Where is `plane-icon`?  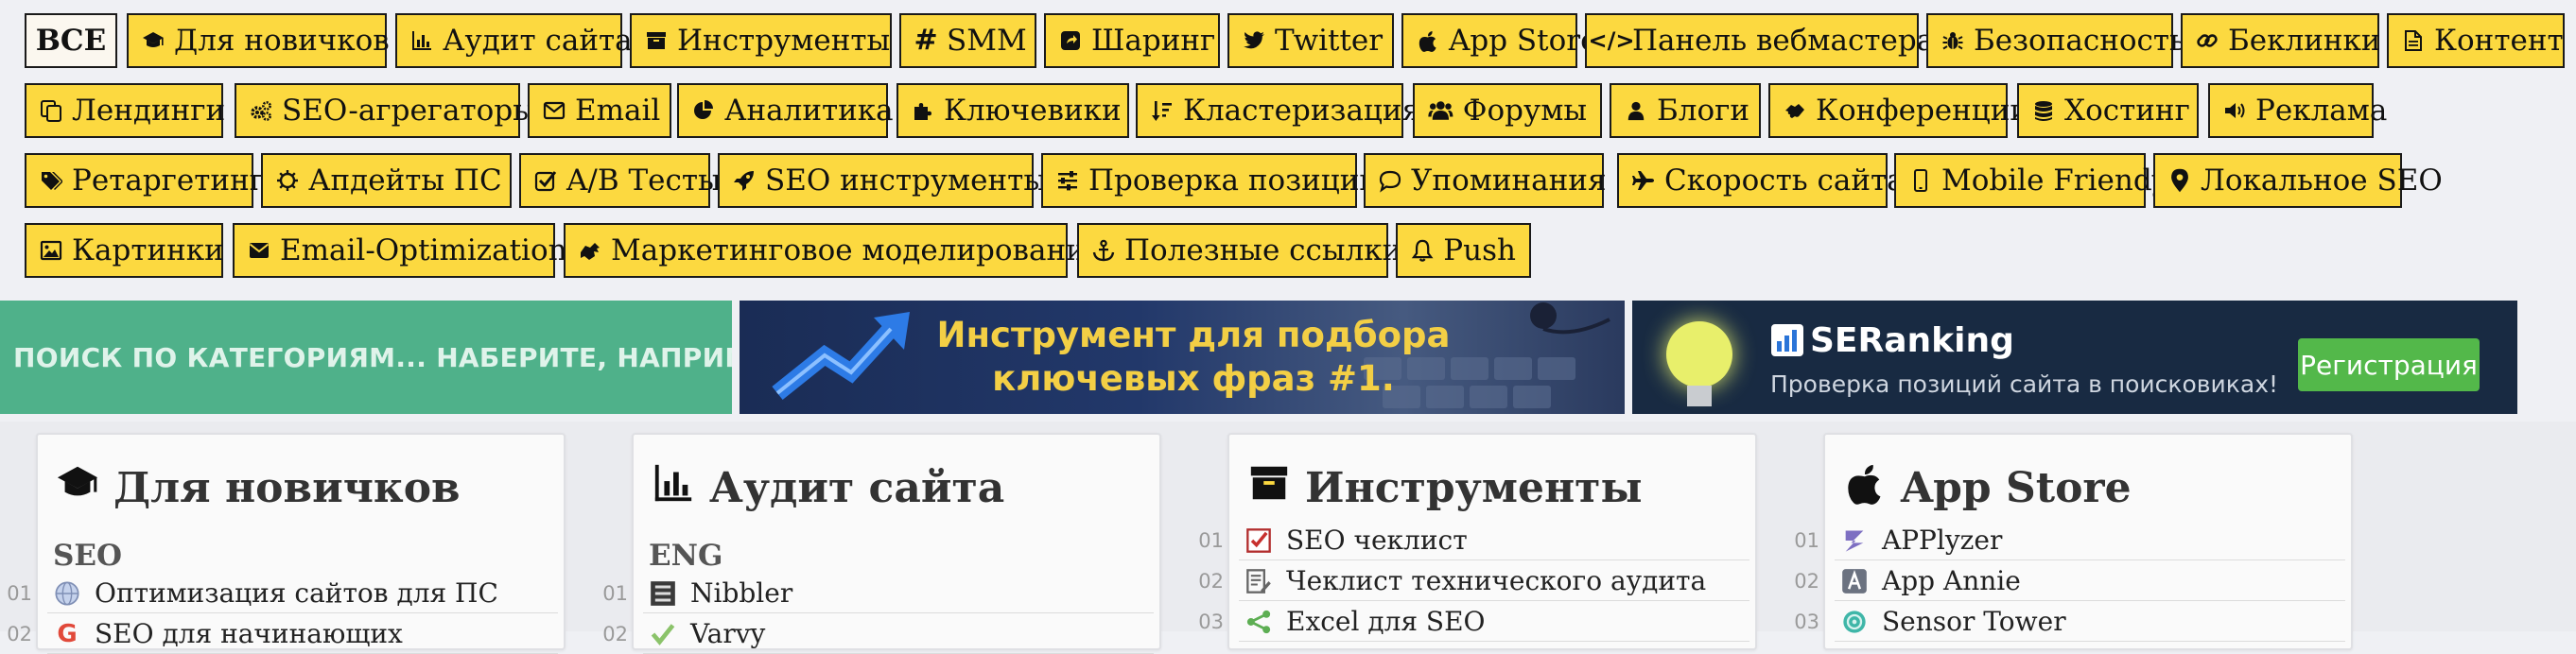 plane-icon is located at coordinates (1643, 181).